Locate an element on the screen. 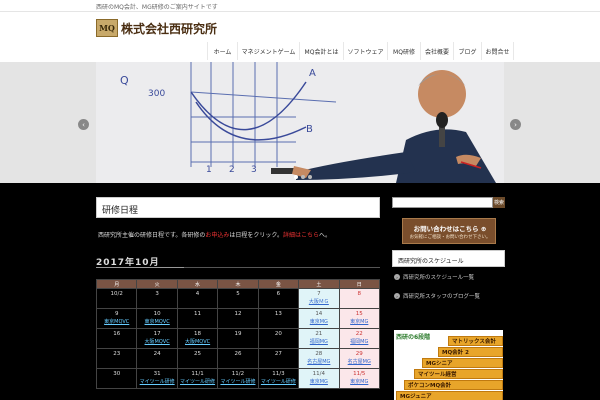 The width and height of the screenshot is (600, 400). sidebar-link-schedule: › 西研究所のスケジュール一覧 is located at coordinates (434, 277).